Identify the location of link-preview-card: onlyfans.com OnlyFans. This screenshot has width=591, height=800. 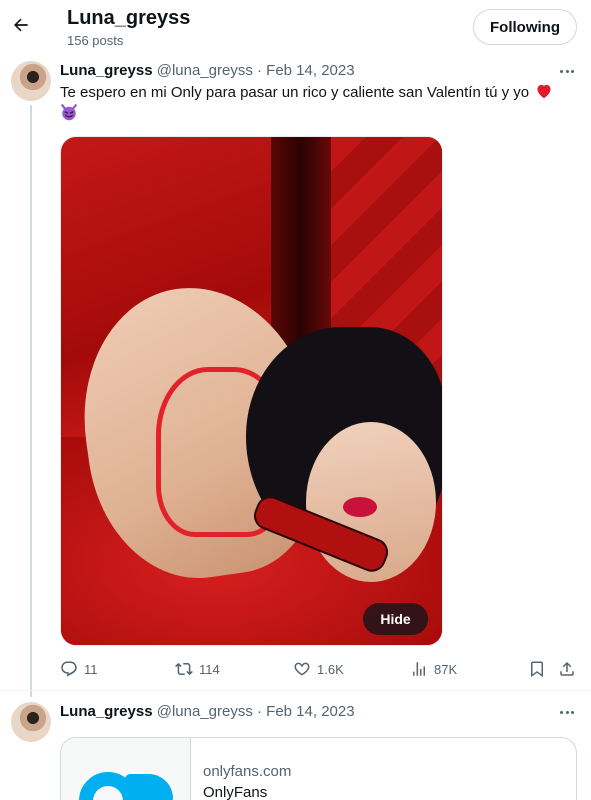
(318, 768).